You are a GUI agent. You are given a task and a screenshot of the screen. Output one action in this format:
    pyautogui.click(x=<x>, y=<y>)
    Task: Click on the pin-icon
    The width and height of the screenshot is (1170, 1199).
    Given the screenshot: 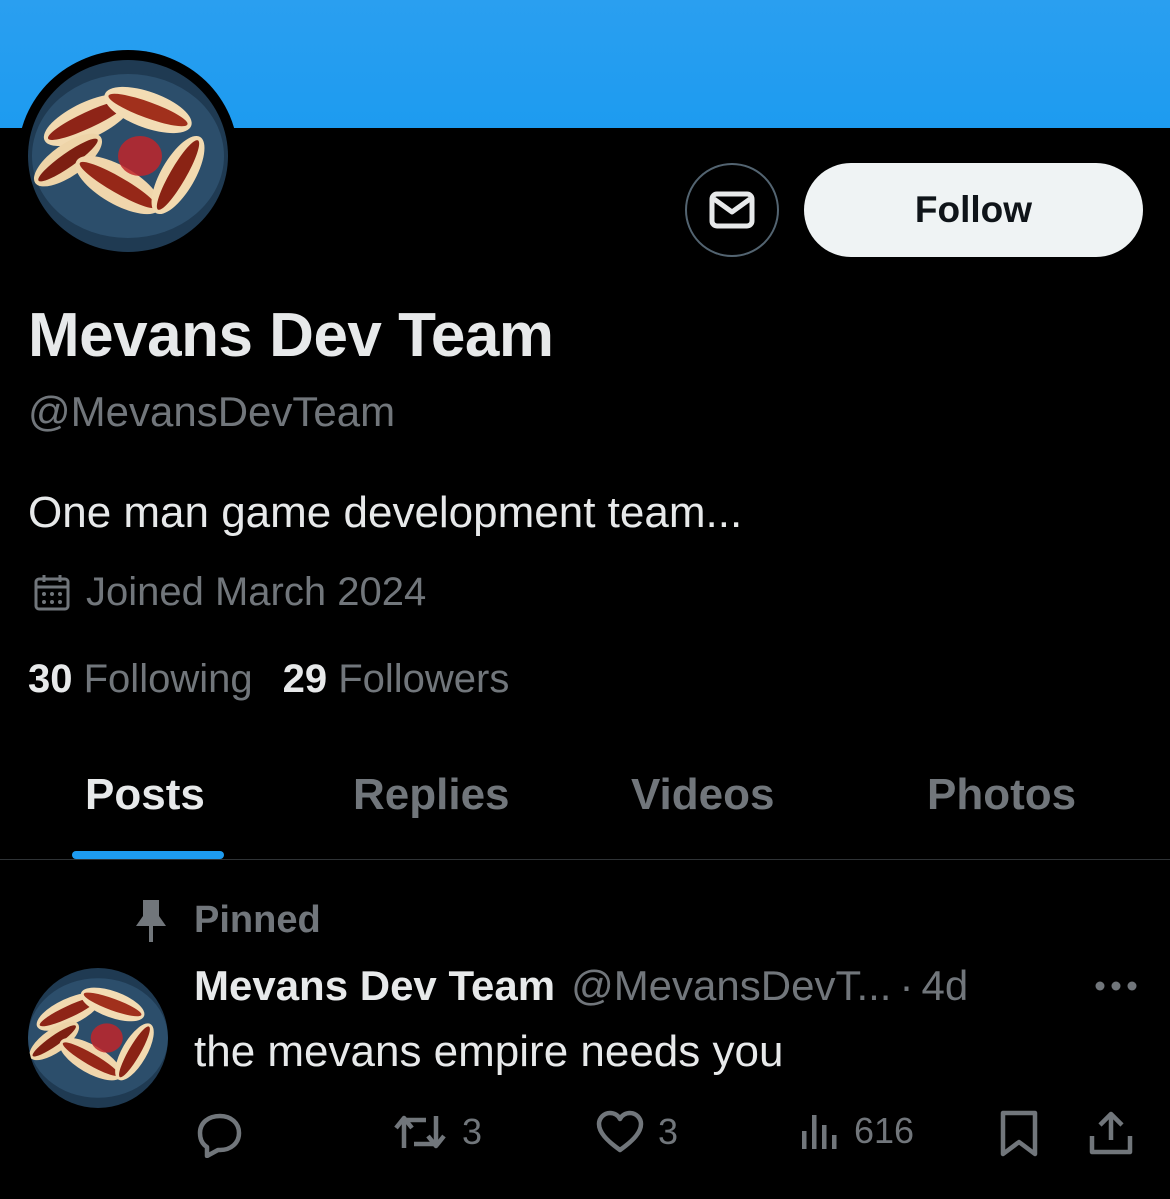 What is the action you would take?
    pyautogui.click(x=151, y=921)
    